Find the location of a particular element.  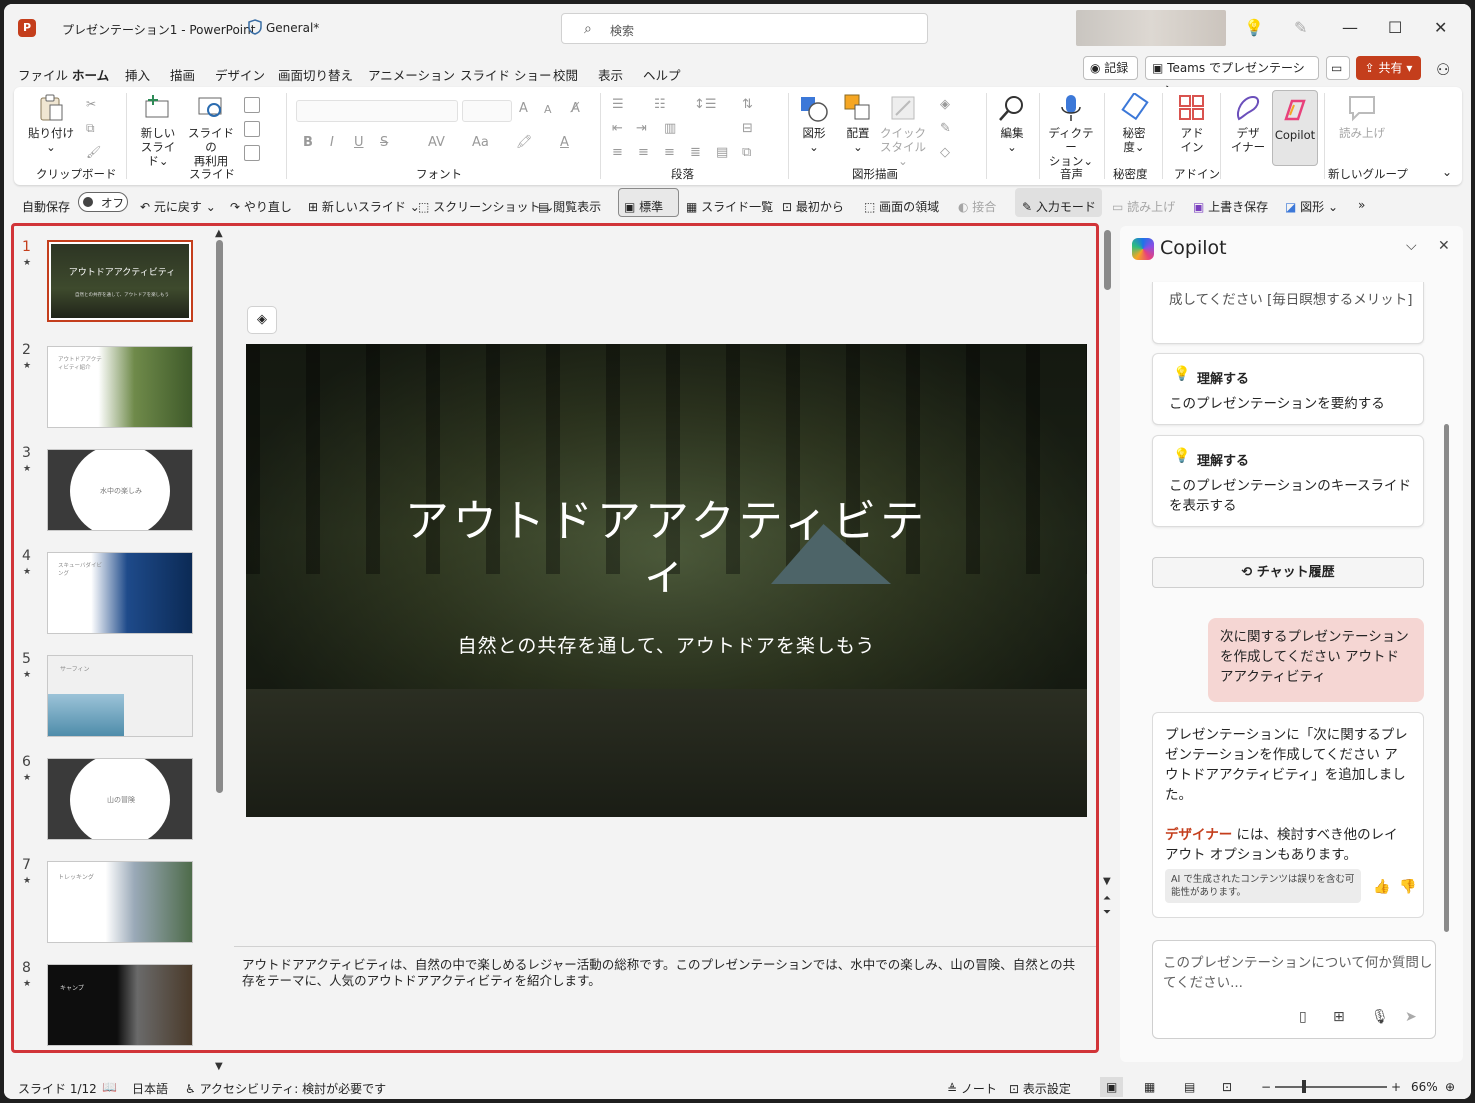

tab-draw: 描画 is located at coordinates (182, 74).